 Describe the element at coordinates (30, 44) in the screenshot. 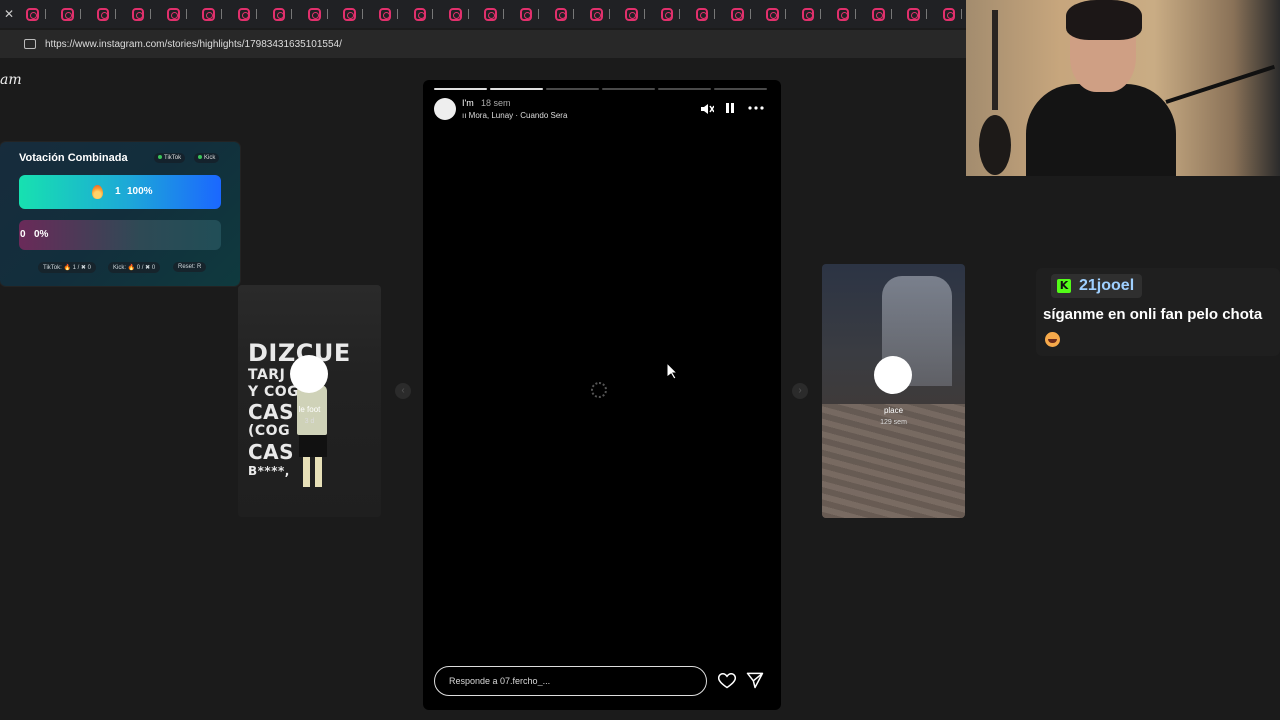

I see `site-settings-icon` at that location.